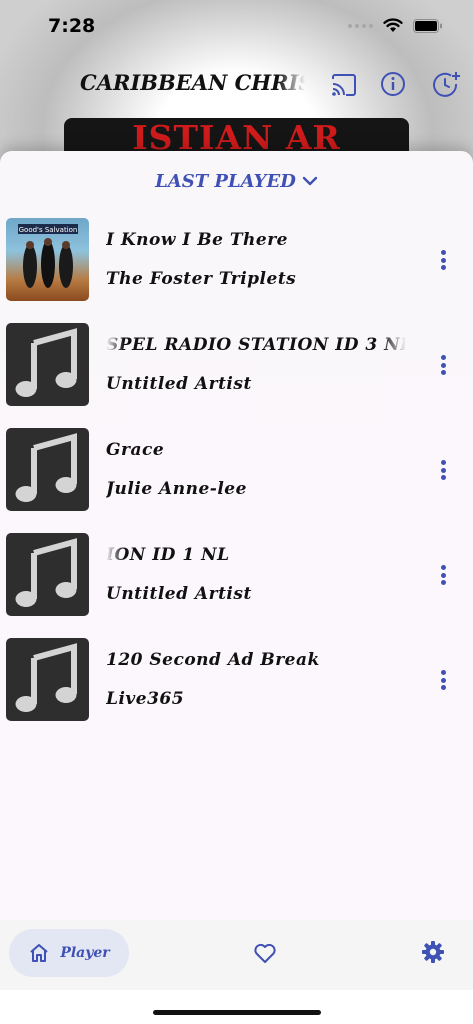 This screenshot has width=473, height=1024. I want to click on wifi-icon, so click(393, 25).